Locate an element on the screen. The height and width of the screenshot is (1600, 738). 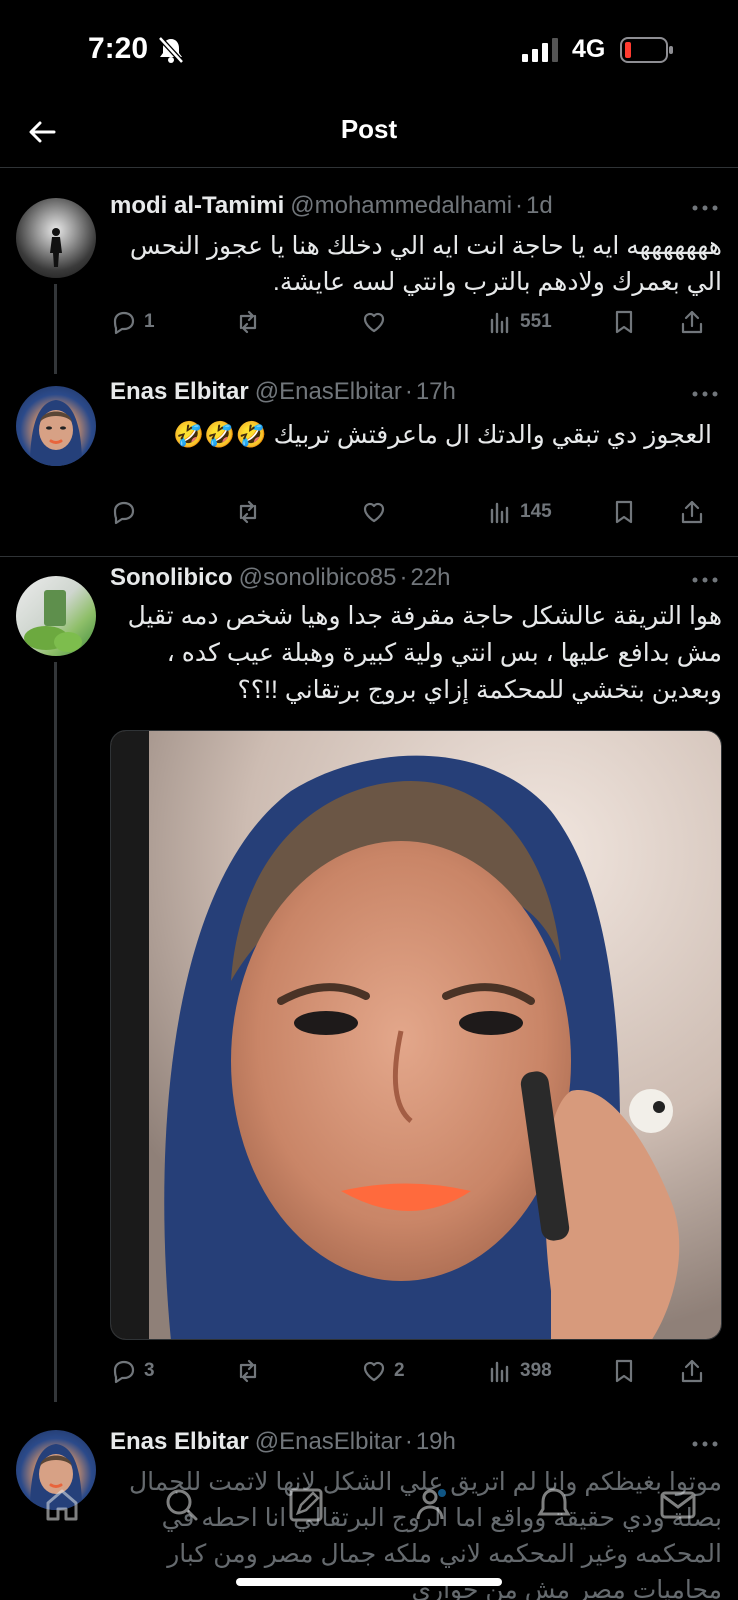
compose-icon is located at coordinates (306, 1505).